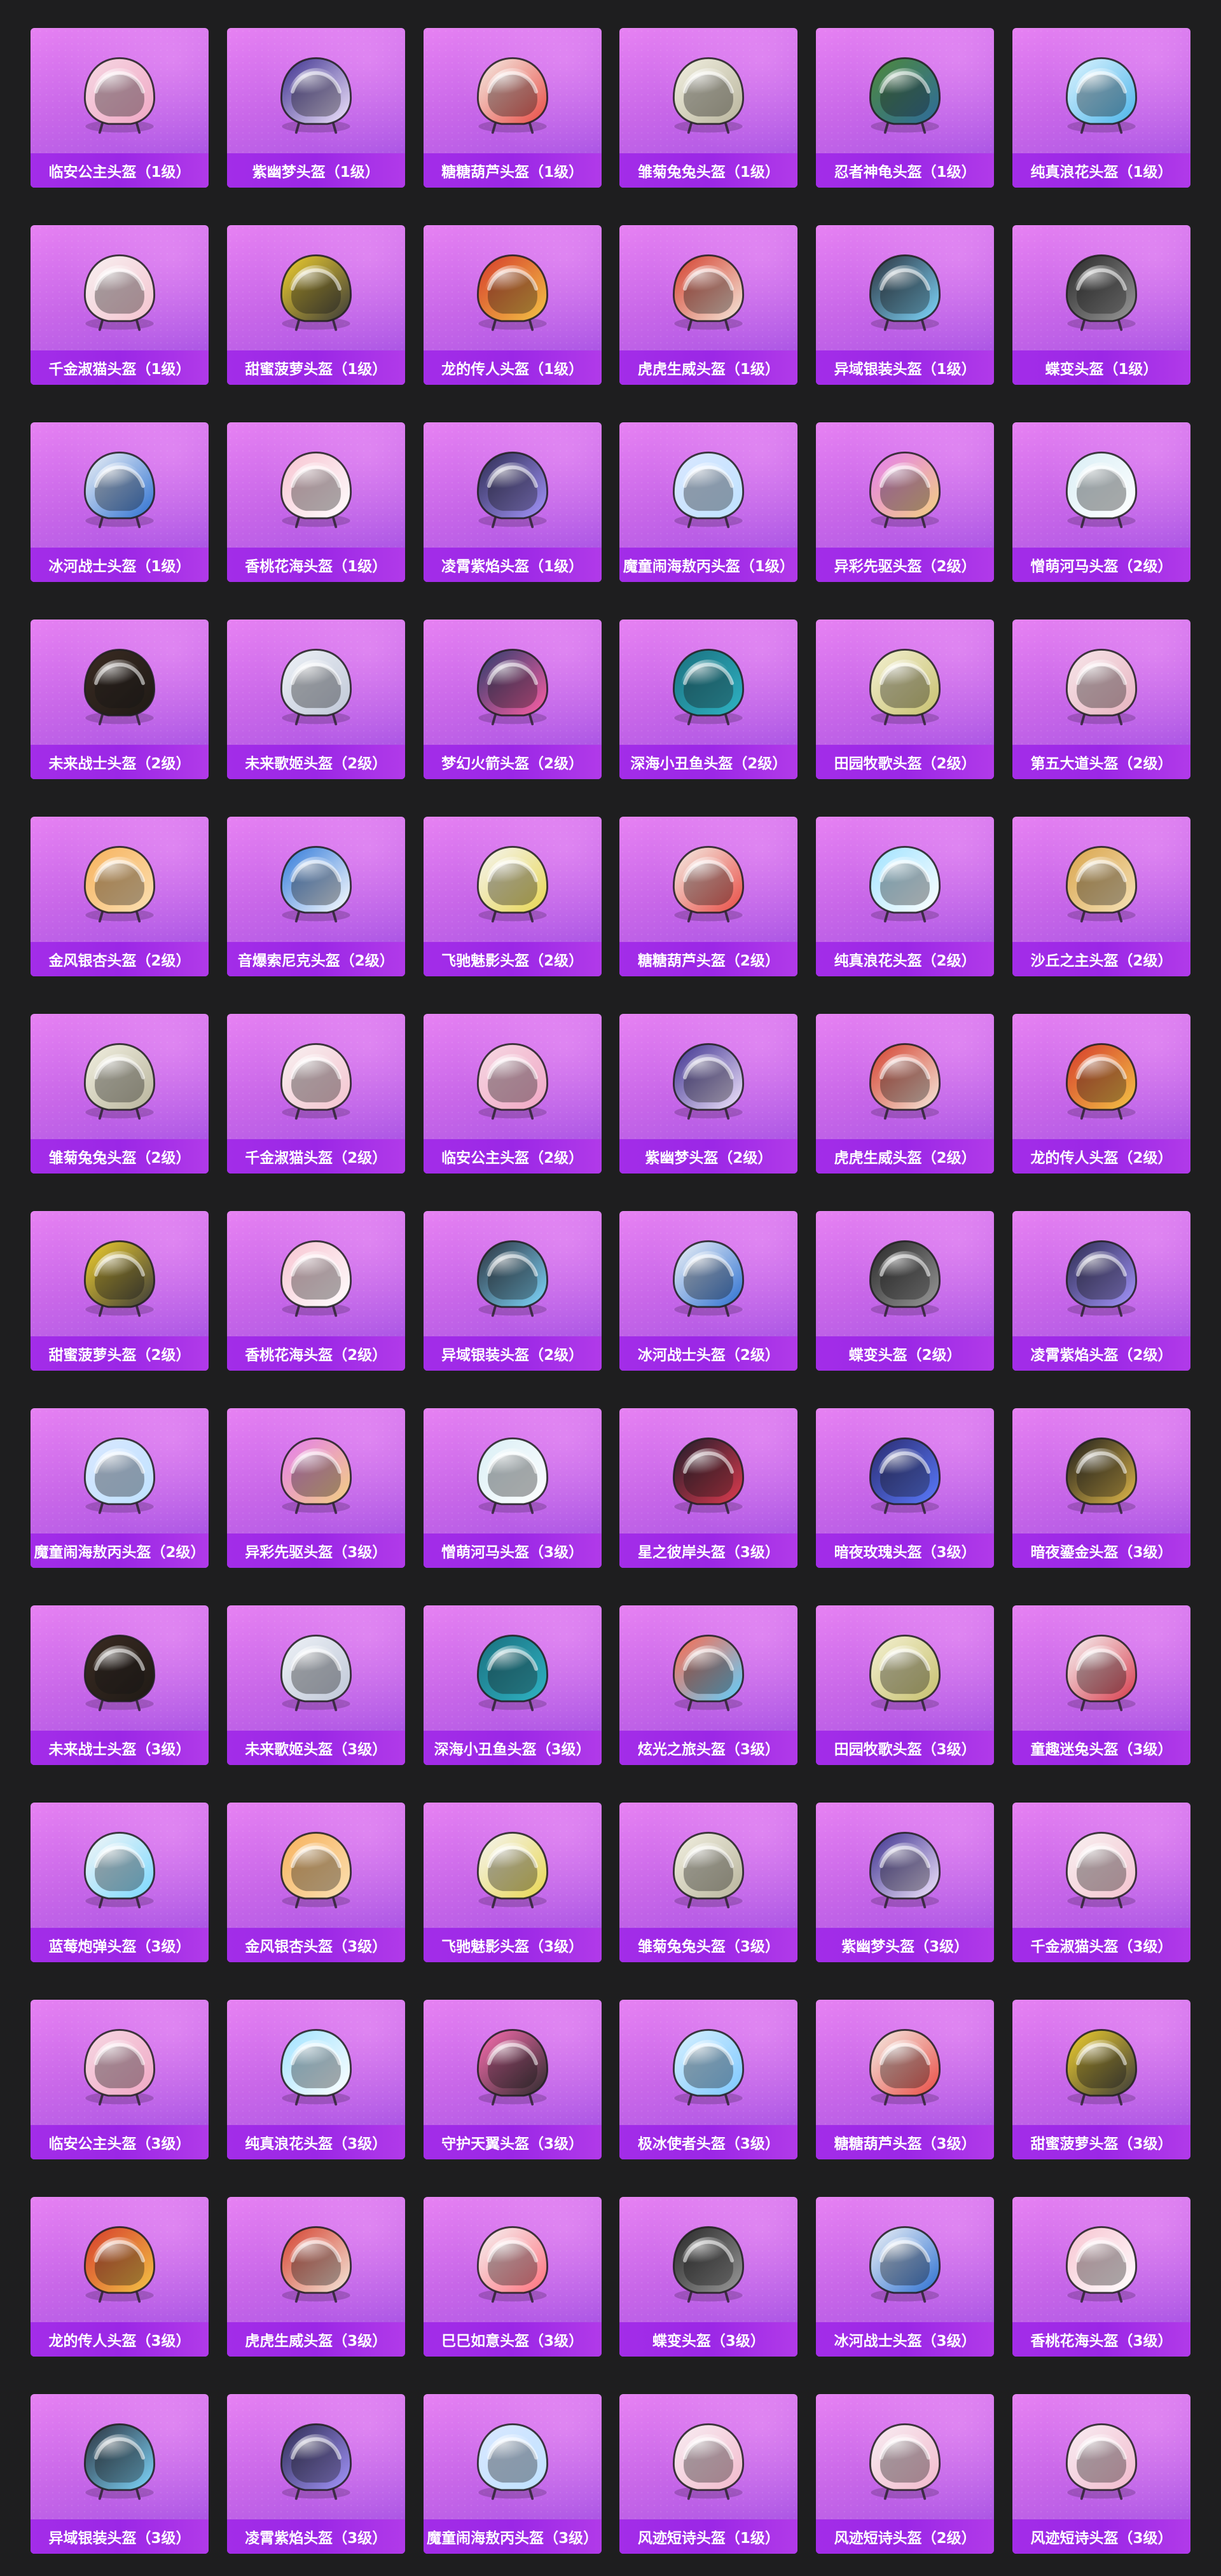 The height and width of the screenshot is (2576, 1221). What do you see at coordinates (906, 108) in the screenshot?
I see `helmet-card: 忍者神龟头盔（1级）` at bounding box center [906, 108].